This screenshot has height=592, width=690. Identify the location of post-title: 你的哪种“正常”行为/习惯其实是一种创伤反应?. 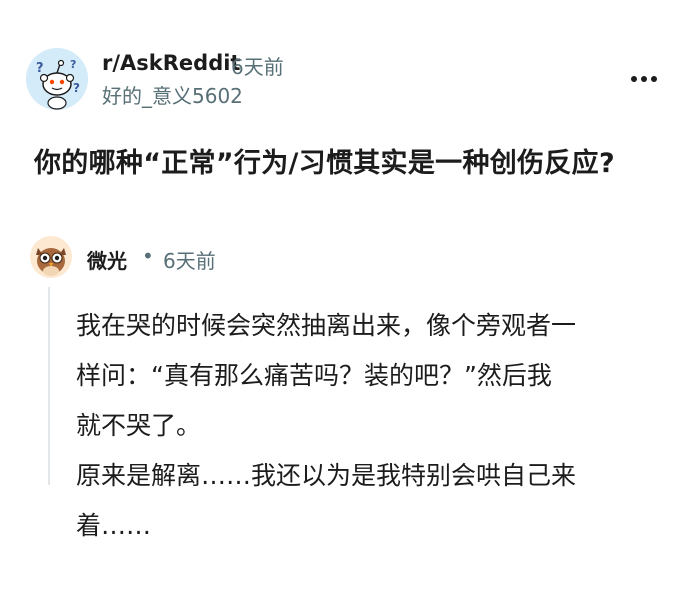
(324, 160).